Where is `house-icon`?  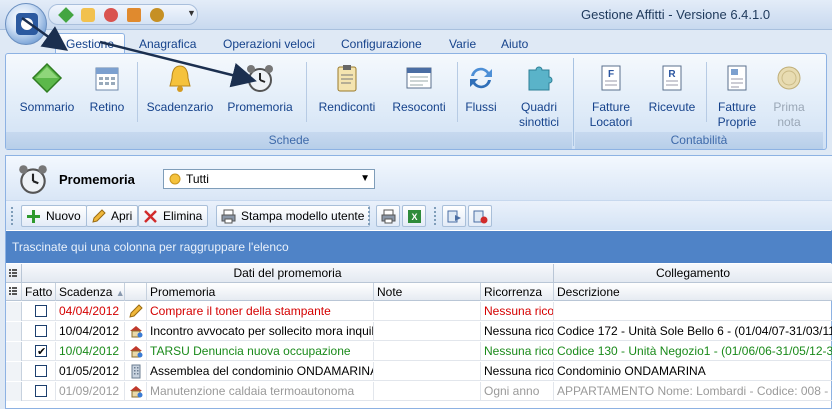 house-icon is located at coordinates (134, 15).